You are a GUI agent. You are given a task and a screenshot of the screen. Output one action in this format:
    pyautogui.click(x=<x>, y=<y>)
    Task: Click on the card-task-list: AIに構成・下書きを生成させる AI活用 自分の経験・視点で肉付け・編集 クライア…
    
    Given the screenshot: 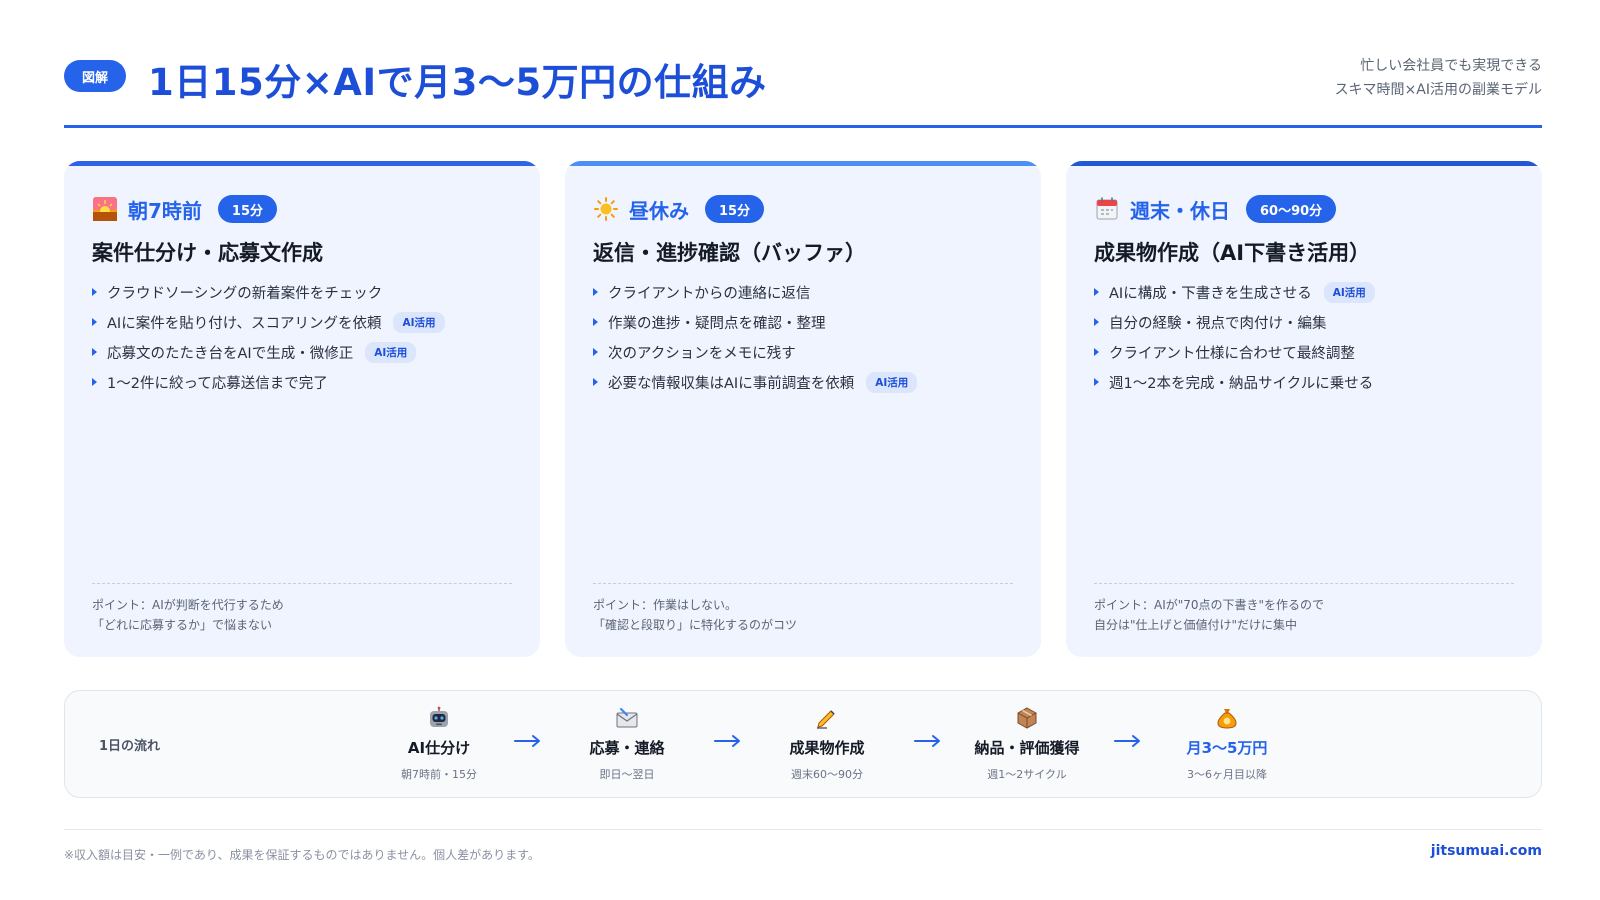 What is the action you would take?
    pyautogui.click(x=1234, y=337)
    